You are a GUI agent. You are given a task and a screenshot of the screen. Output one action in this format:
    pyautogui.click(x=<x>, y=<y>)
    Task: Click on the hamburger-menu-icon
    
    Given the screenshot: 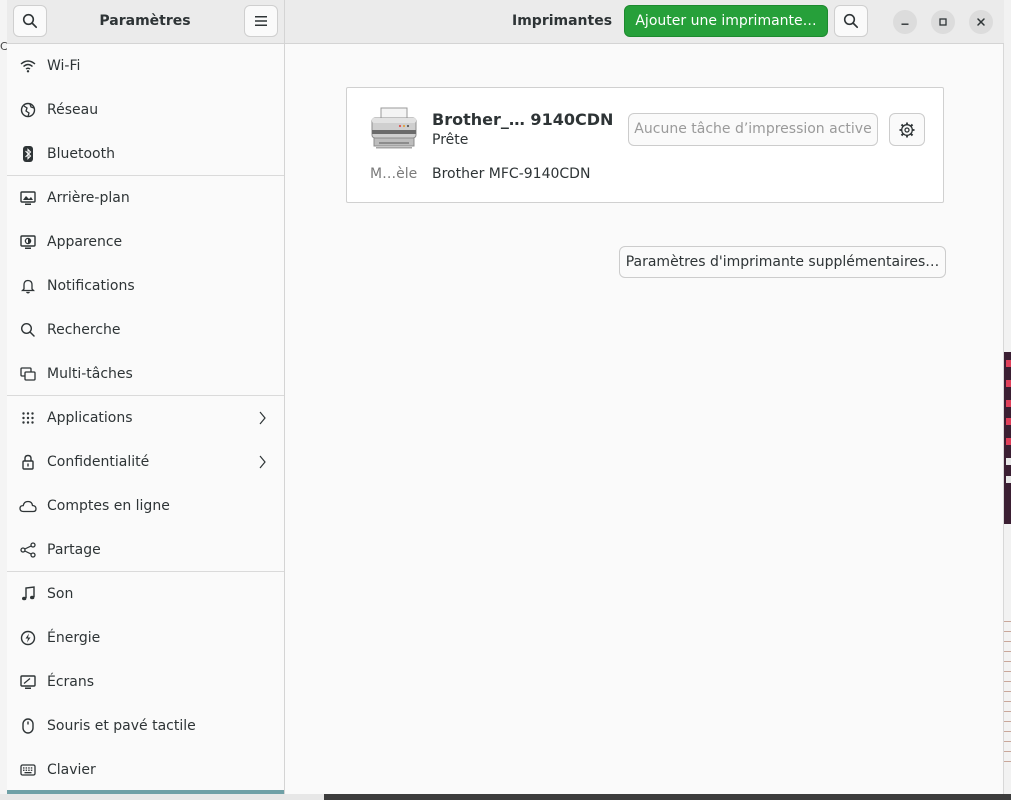 What is the action you would take?
    pyautogui.click(x=261, y=21)
    